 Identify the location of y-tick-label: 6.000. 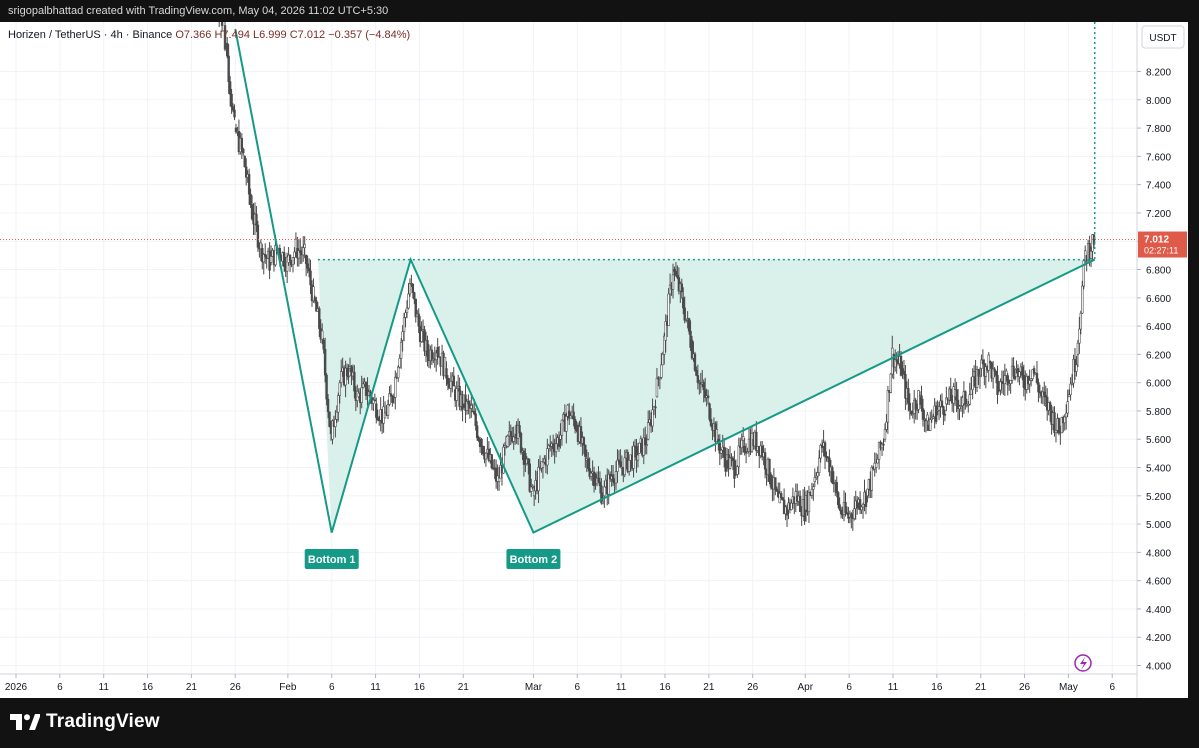
(1158, 384).